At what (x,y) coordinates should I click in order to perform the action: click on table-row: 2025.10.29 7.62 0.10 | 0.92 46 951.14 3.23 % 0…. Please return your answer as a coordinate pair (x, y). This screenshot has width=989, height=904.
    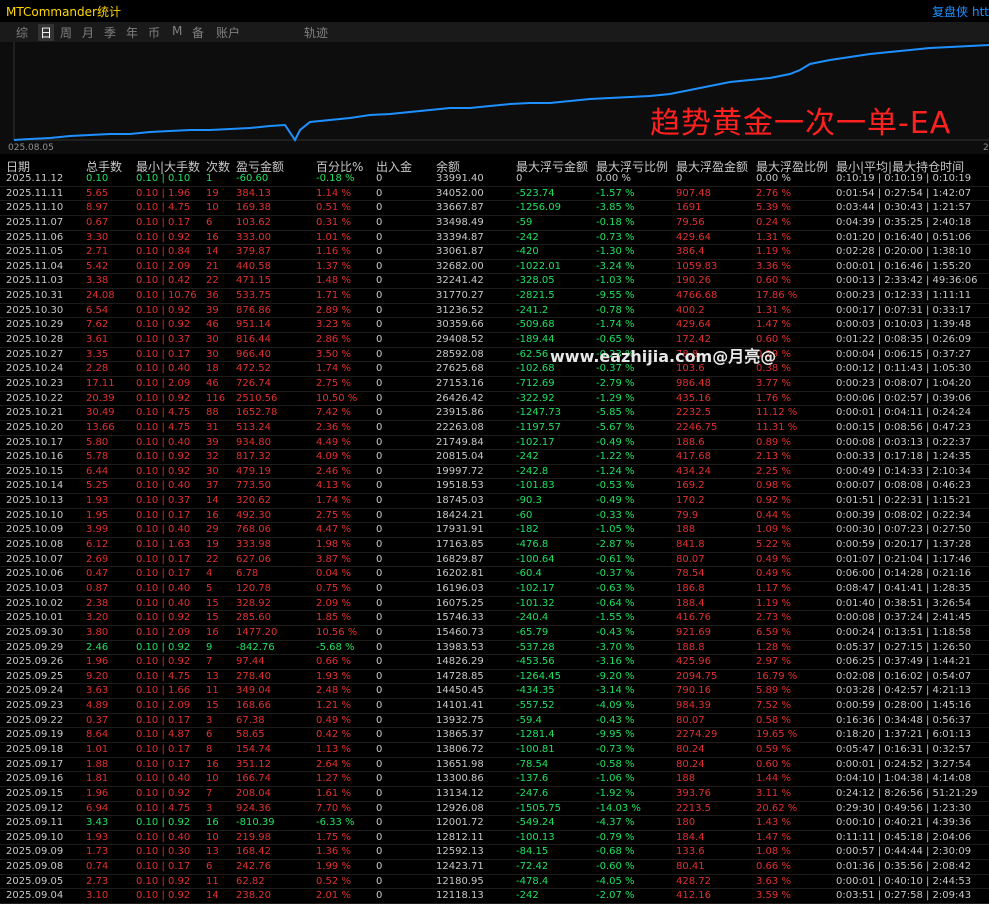
    Looking at the image, I should click on (494, 326).